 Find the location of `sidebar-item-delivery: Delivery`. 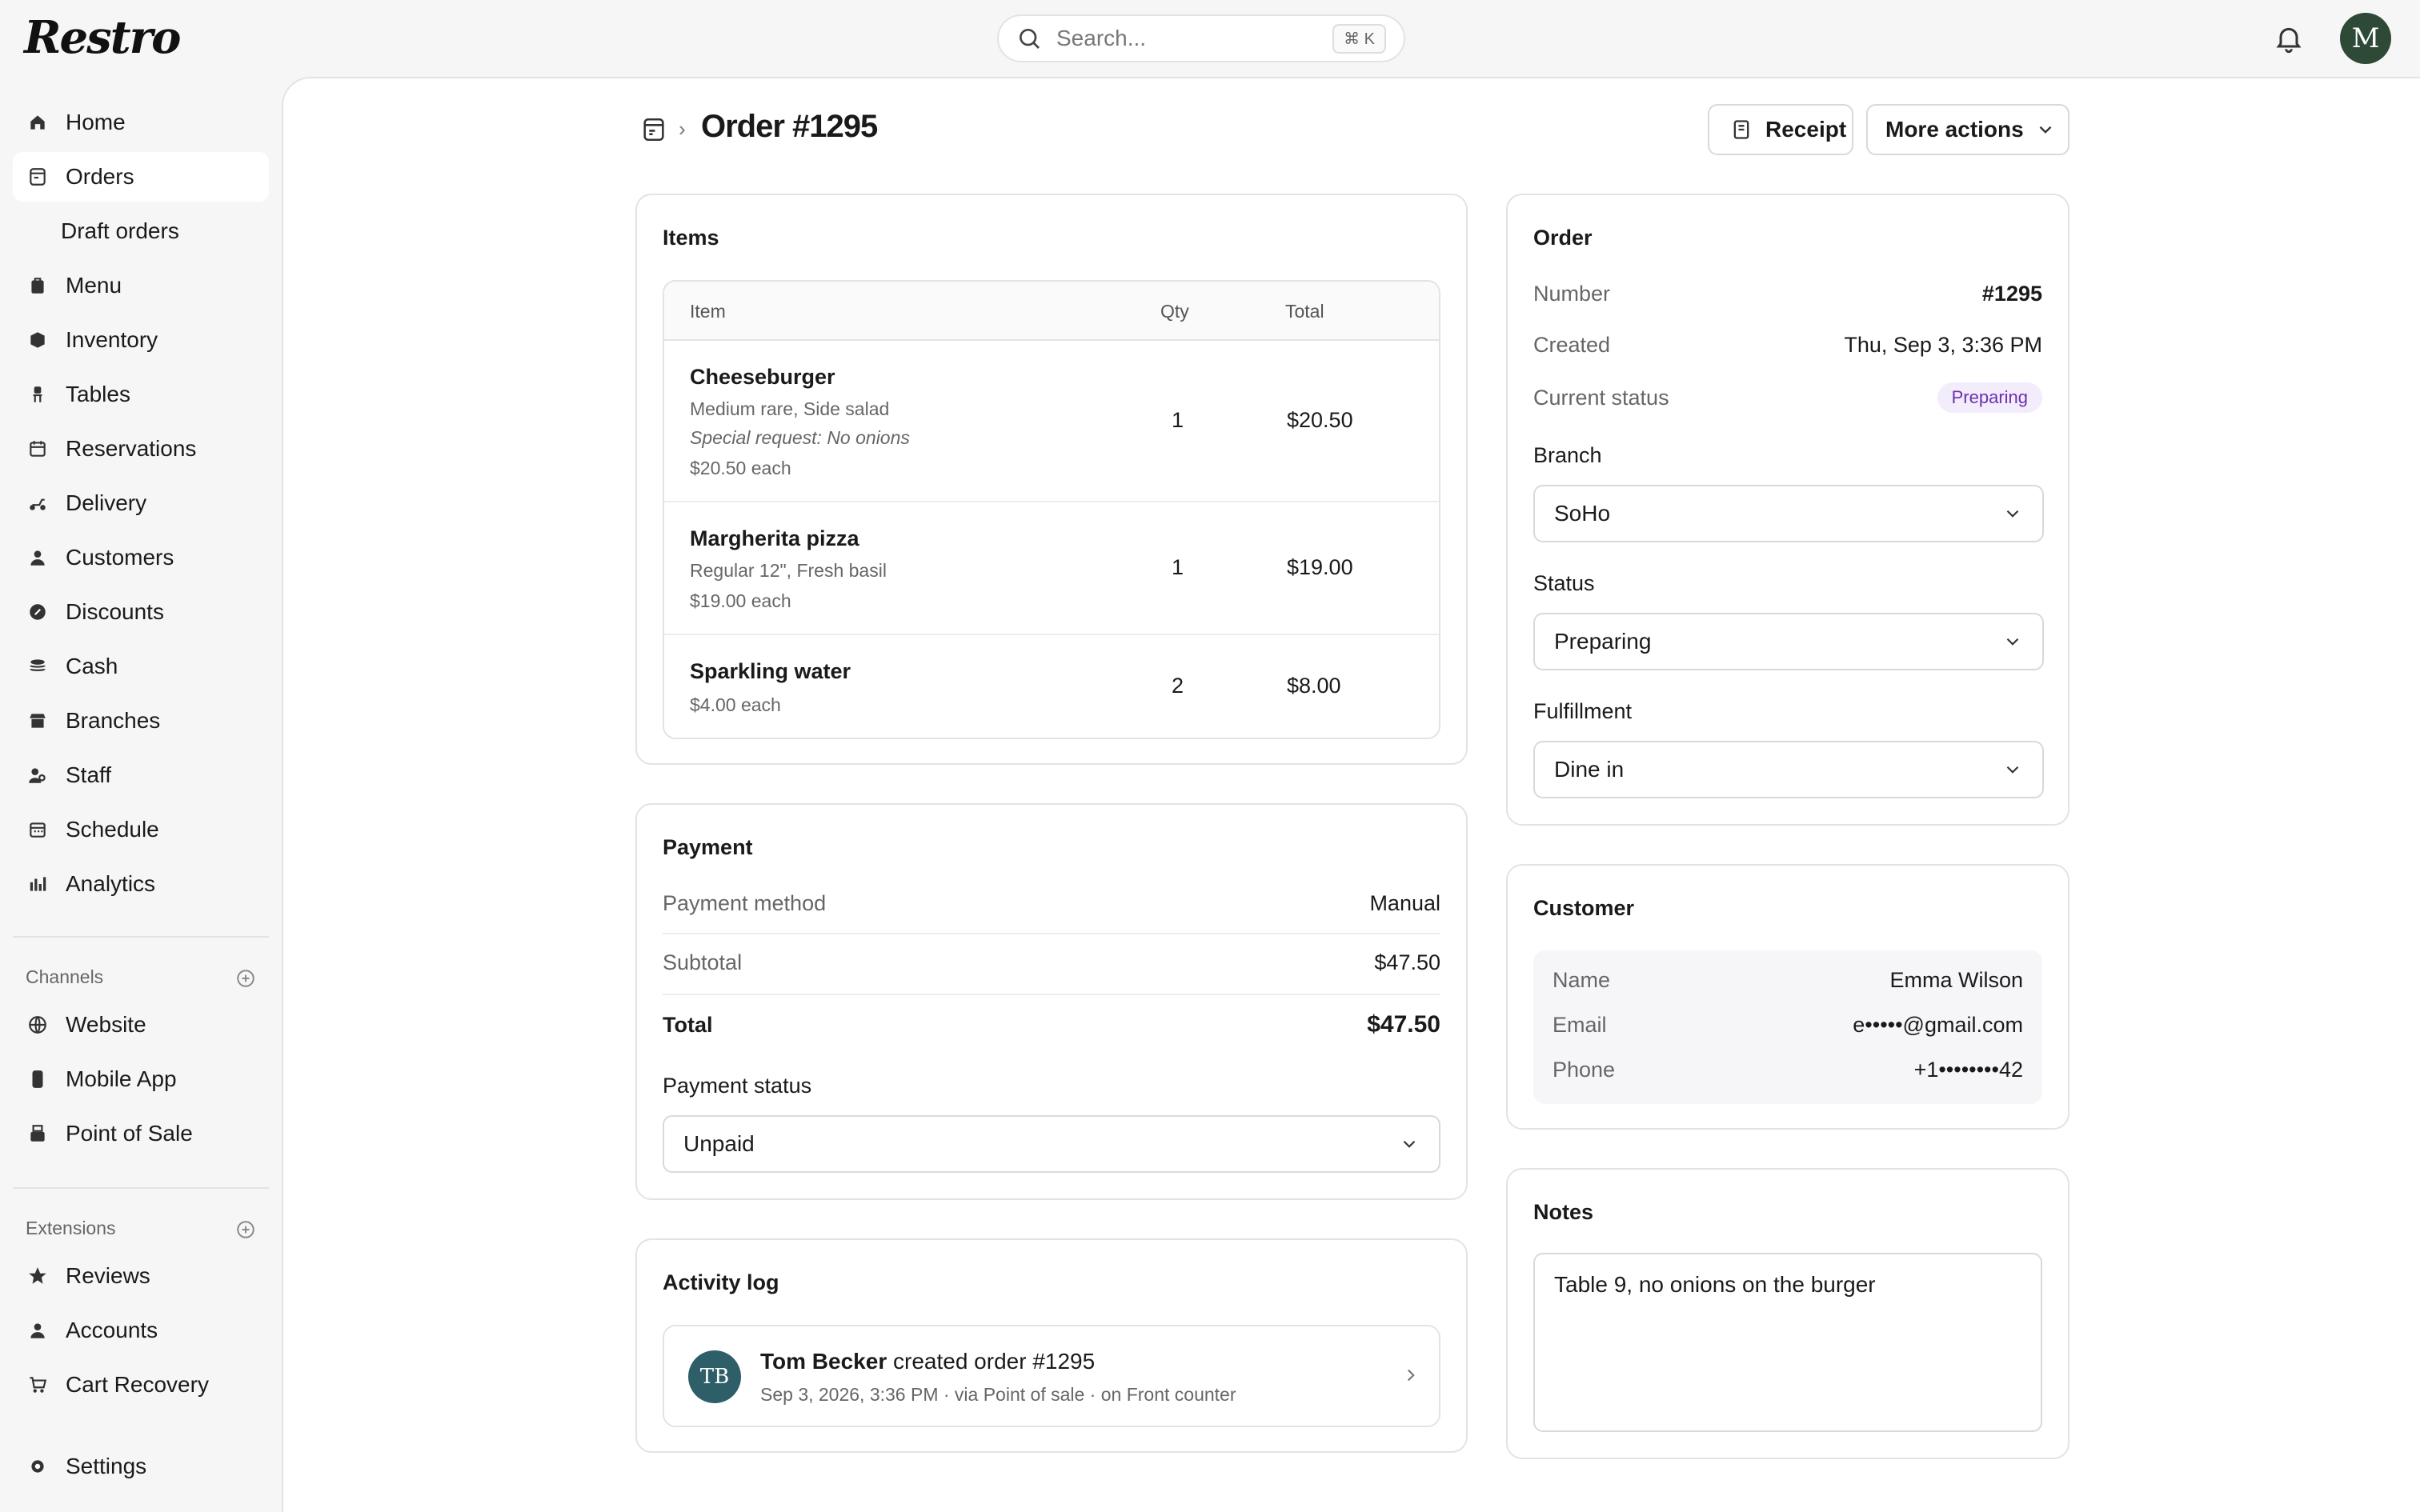

sidebar-item-delivery: Delivery is located at coordinates (141, 503).